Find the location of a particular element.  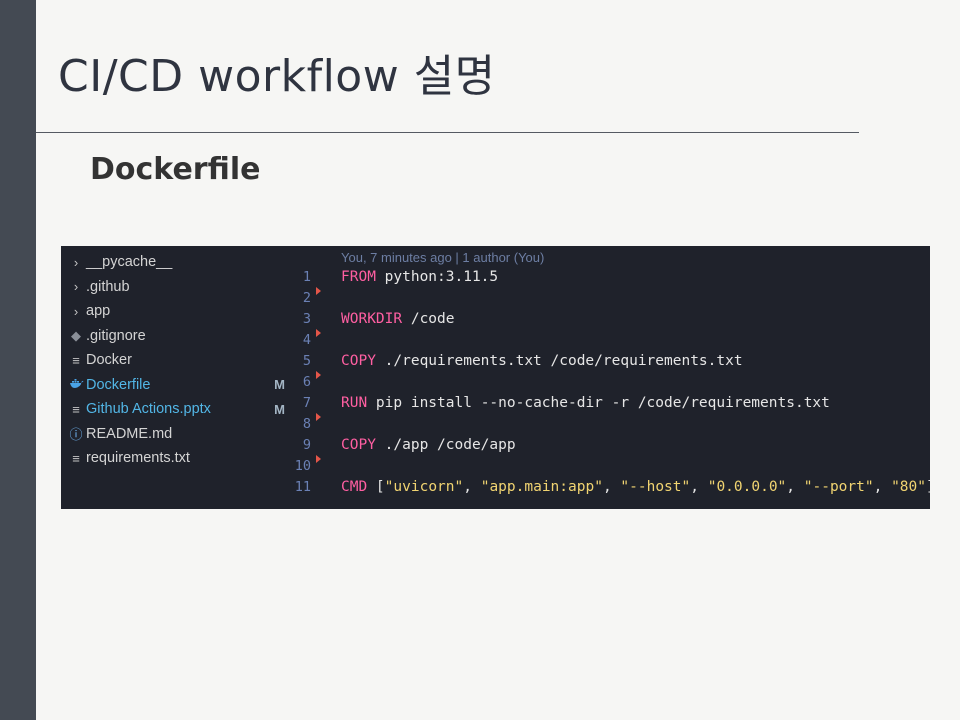

code-string: "0.0.0.0" is located at coordinates (747, 487).